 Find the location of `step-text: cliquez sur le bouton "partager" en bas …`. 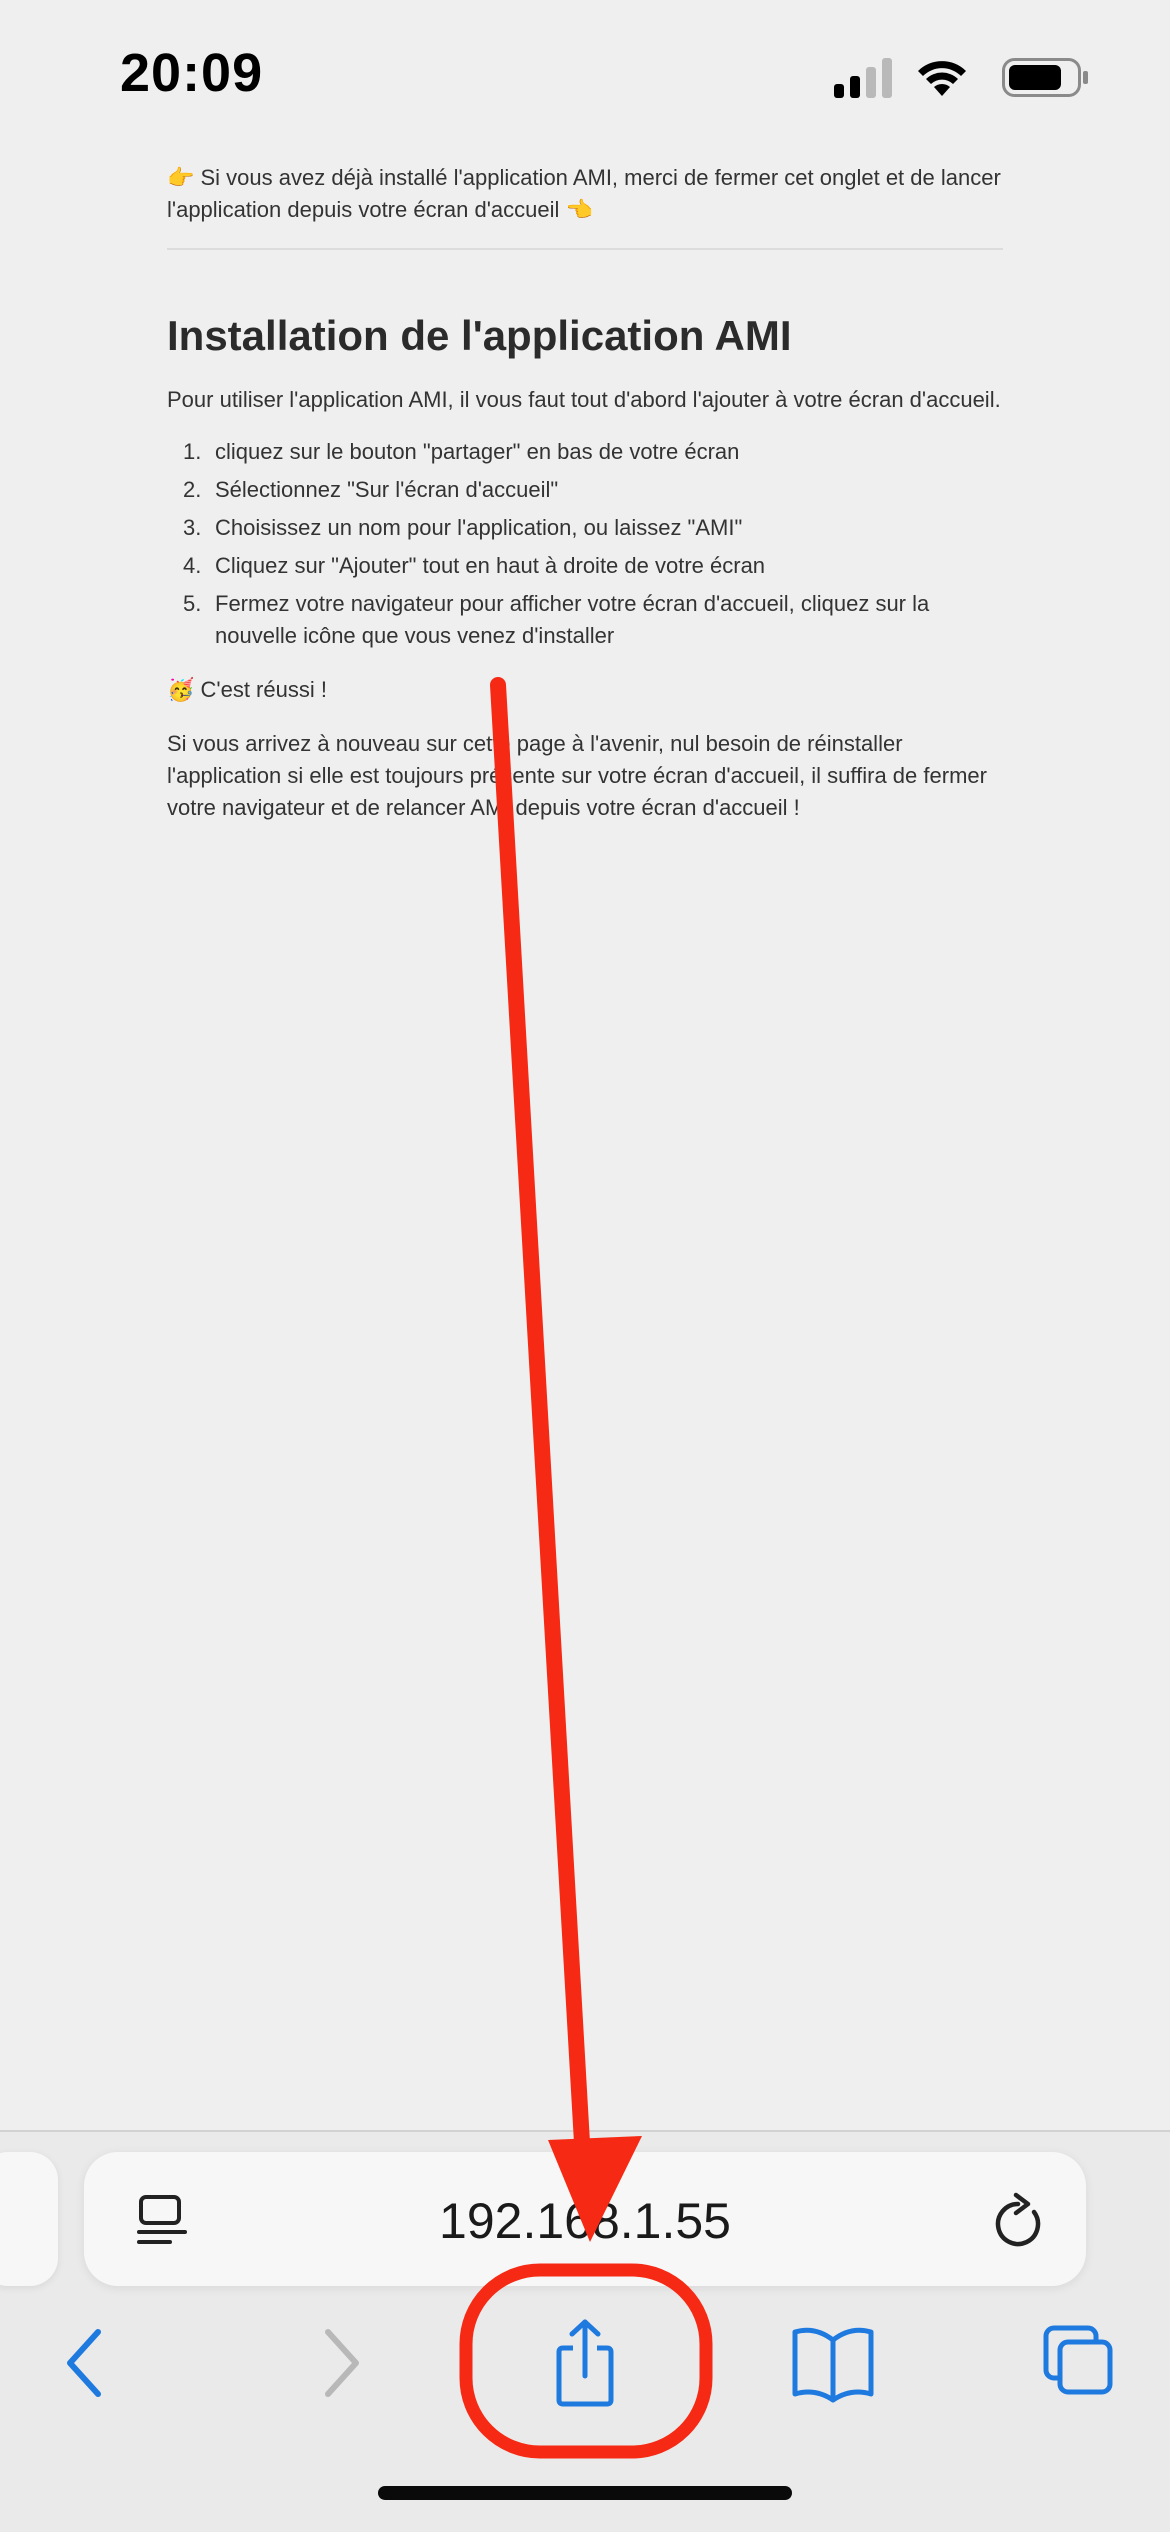

step-text: cliquez sur le bouton "partager" en bas … is located at coordinates (477, 451).